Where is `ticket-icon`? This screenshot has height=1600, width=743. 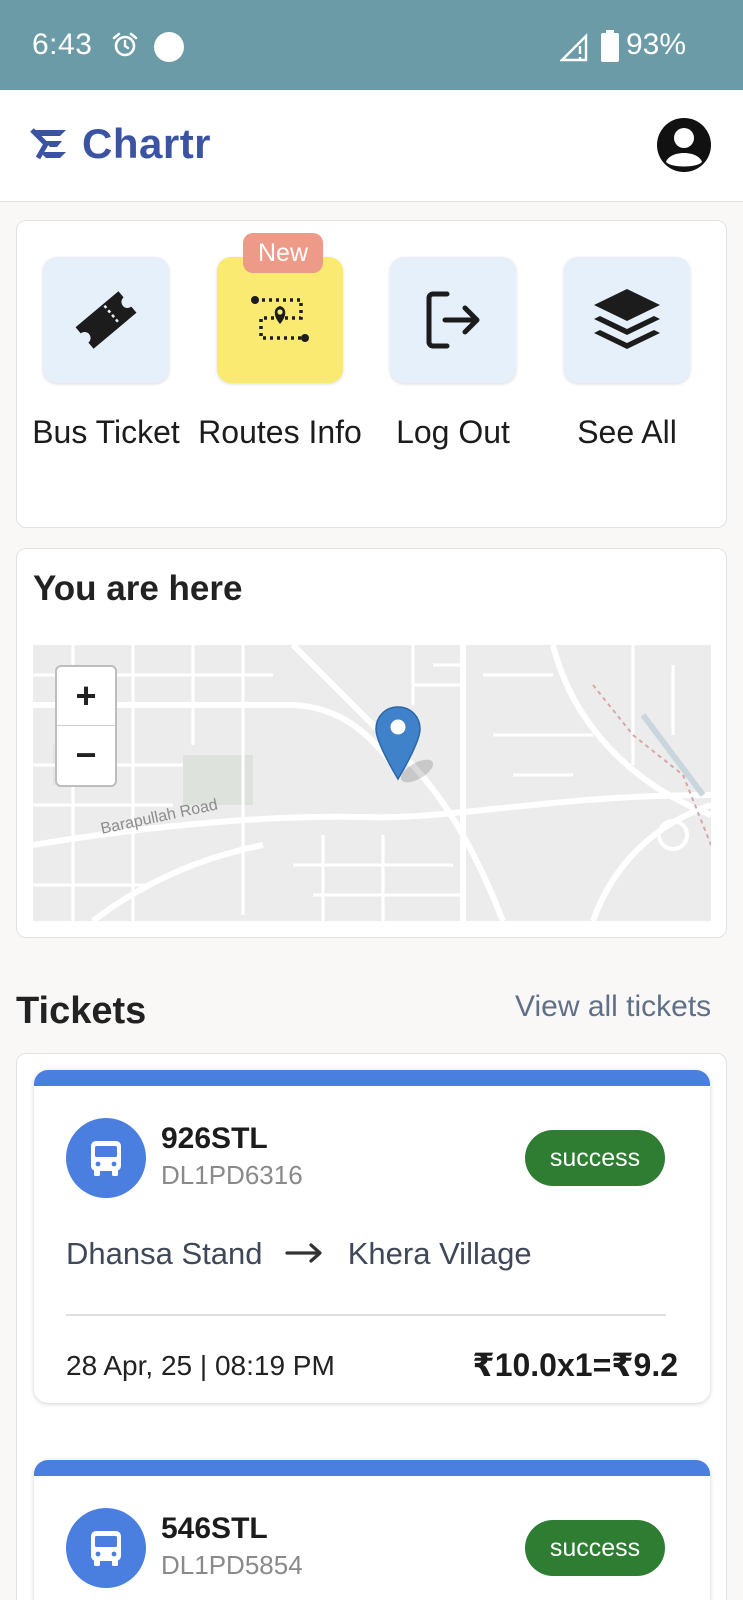
ticket-icon is located at coordinates (106, 320).